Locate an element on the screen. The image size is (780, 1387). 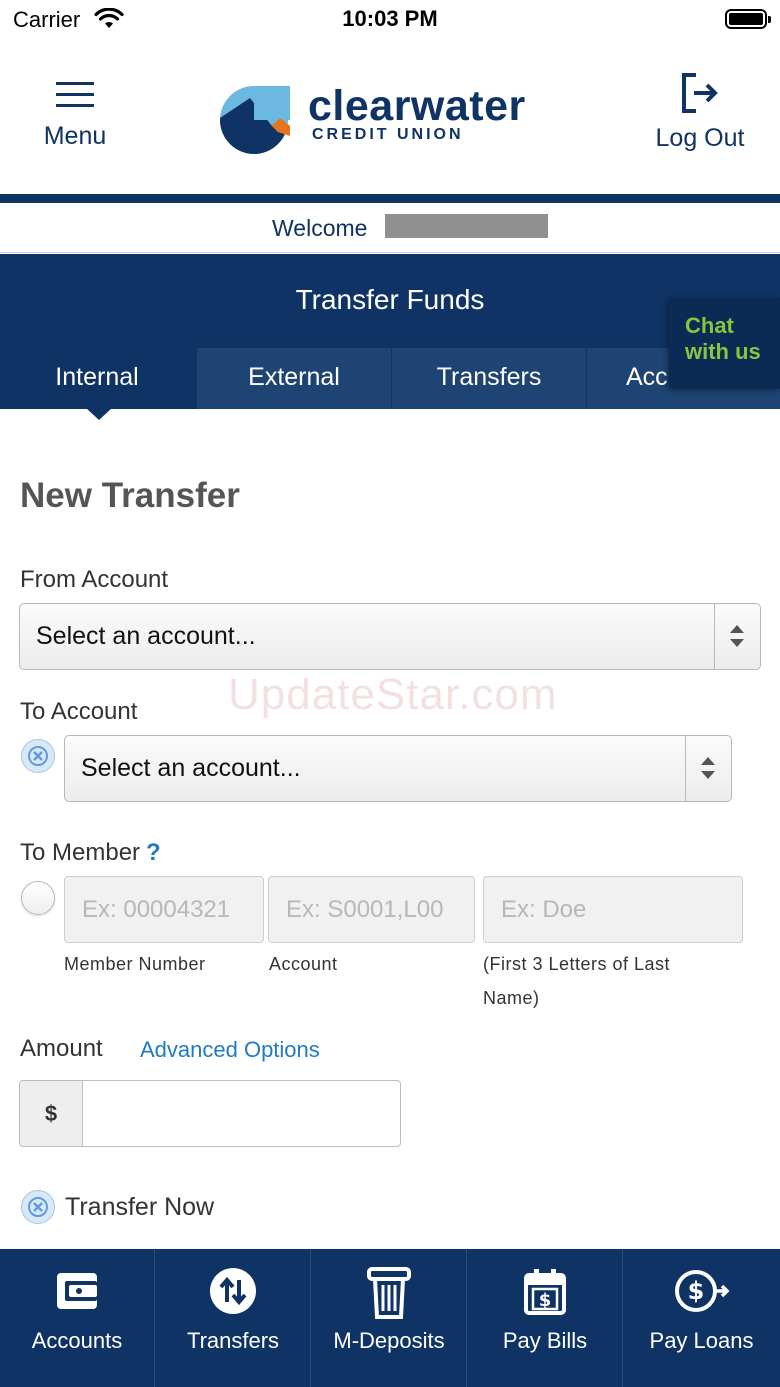
redacted-member-name is located at coordinates (466, 226).